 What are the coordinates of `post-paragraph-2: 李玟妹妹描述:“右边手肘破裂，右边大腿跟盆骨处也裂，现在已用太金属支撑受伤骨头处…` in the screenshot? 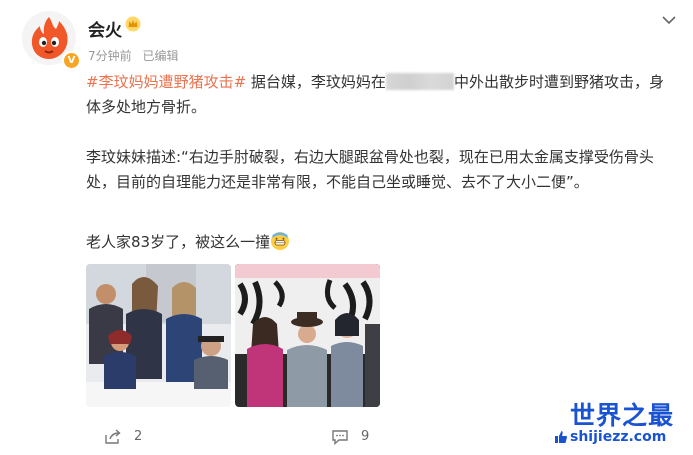 It's located at (370, 169).